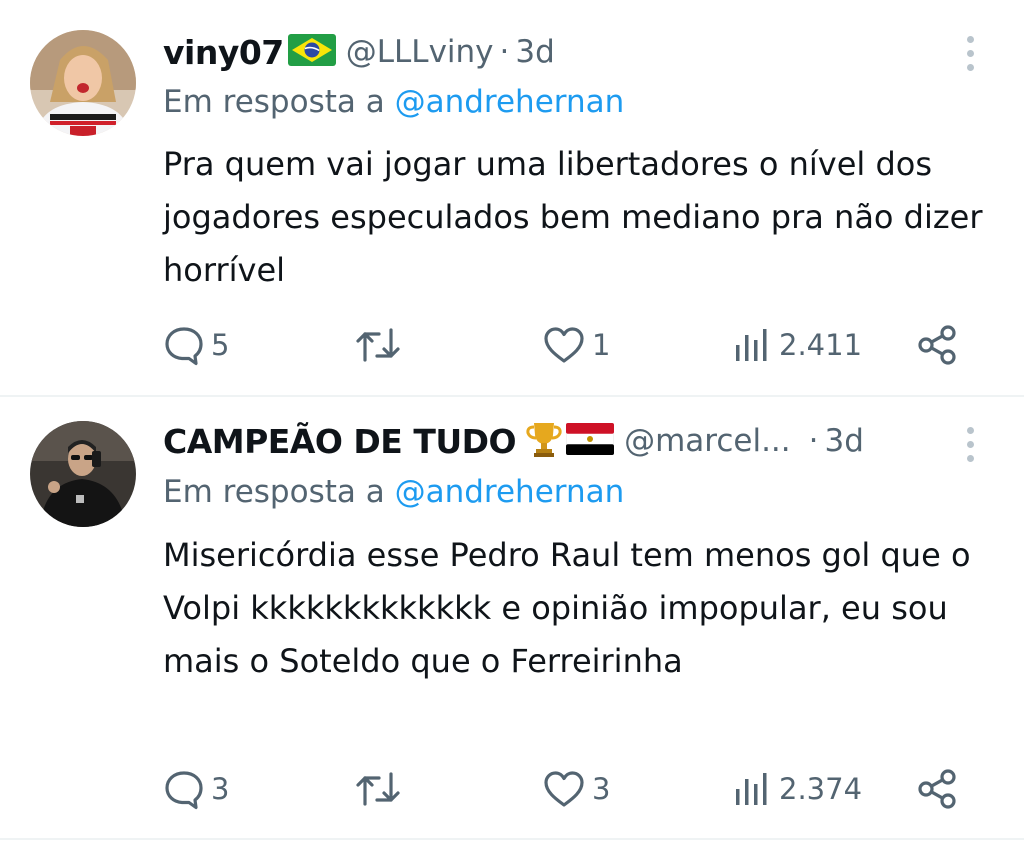 The width and height of the screenshot is (1024, 844). What do you see at coordinates (544, 441) in the screenshot?
I see `trophy-icon` at bounding box center [544, 441].